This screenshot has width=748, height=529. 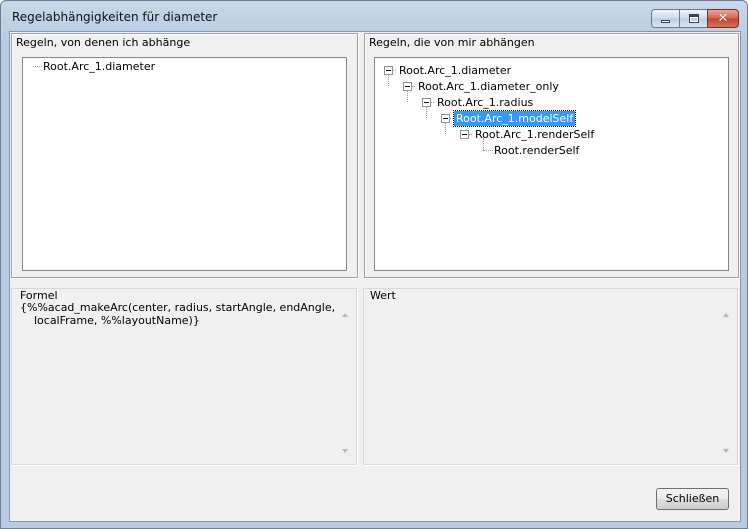 I want to click on tree-node-label: Root.Arc_1.diameter_only, so click(x=488, y=86).